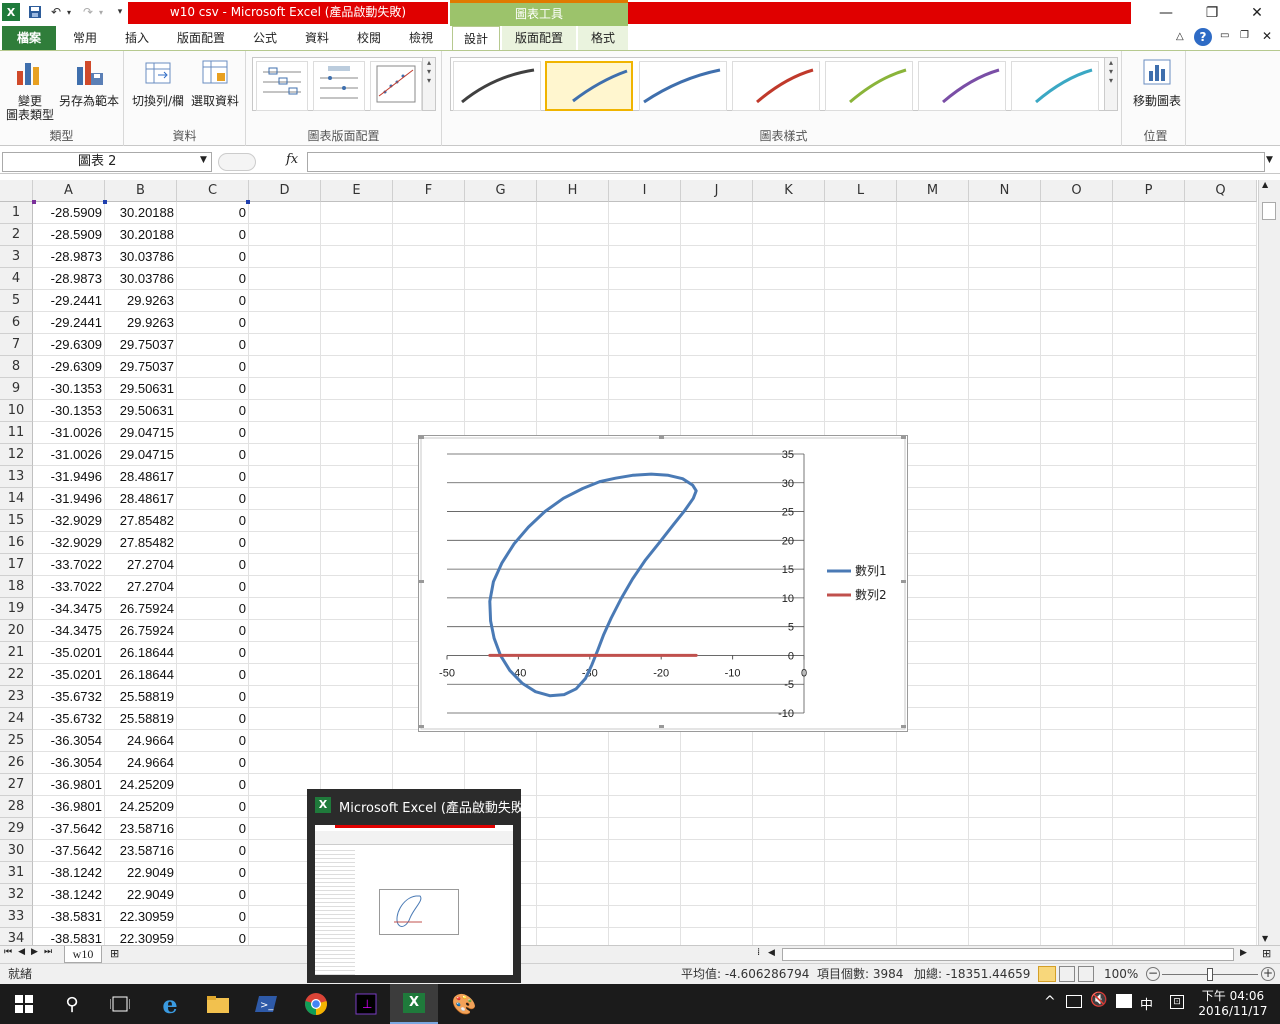 The height and width of the screenshot is (1024, 1280). Describe the element at coordinates (16, 323) in the screenshot. I see `row-header: 6` at that location.